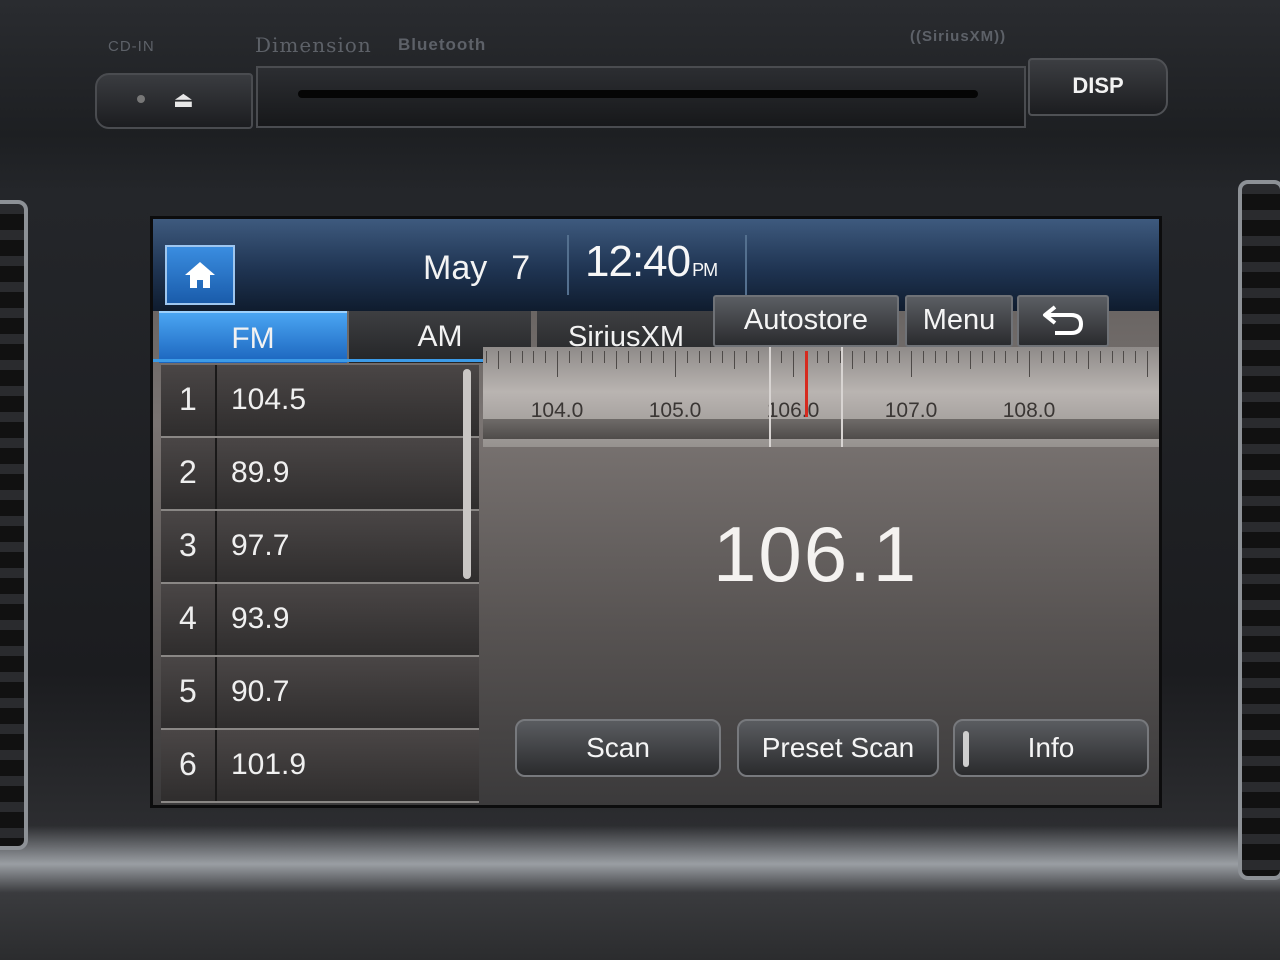 This screenshot has width=1280, height=960. I want to click on home-icon, so click(200, 275).